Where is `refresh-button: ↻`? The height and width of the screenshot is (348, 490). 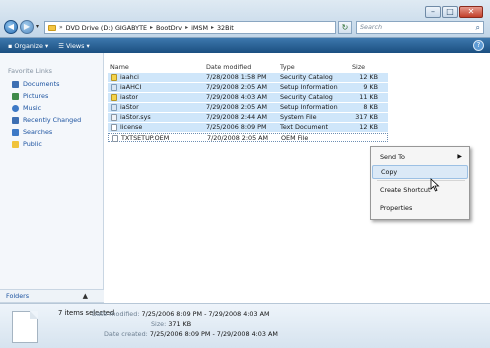
refresh-button: ↻ is located at coordinates (345, 27).